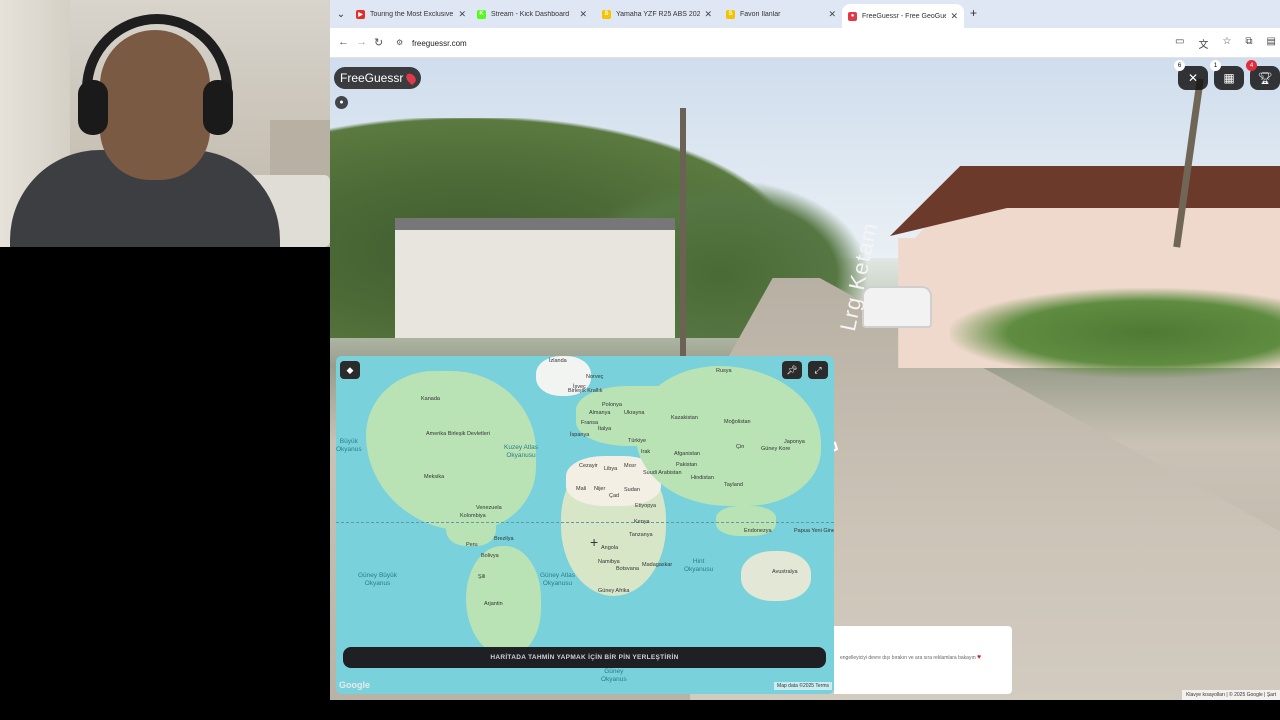  Describe the element at coordinates (1265, 78) in the screenshot. I see `trophy-icon: 🏆︎` at that location.